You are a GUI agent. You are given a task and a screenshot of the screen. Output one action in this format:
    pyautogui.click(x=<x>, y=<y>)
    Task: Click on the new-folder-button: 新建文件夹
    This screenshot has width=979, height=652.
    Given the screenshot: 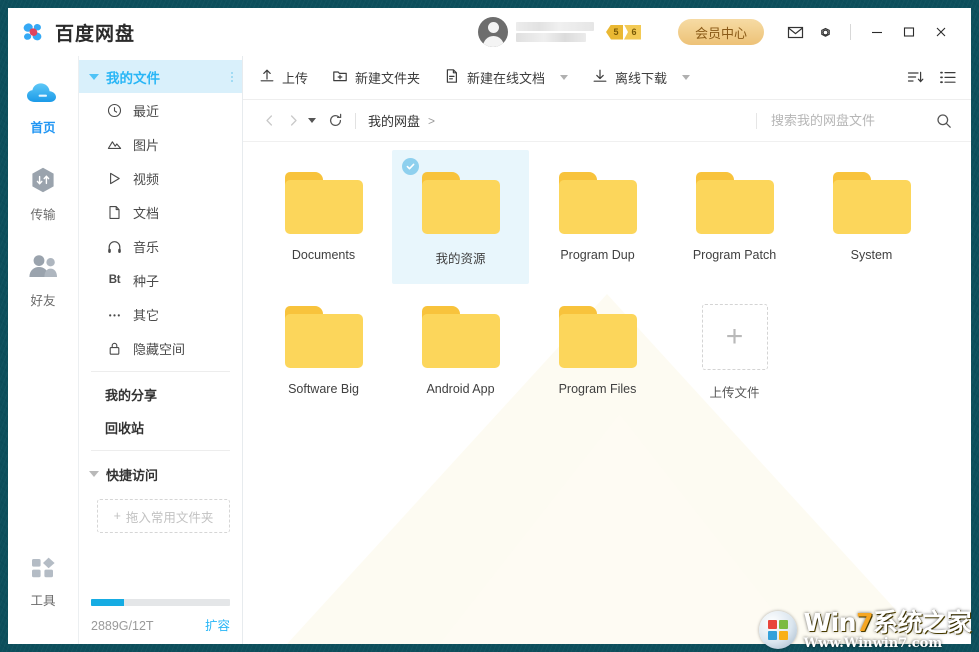 What is the action you would take?
    pyautogui.click(x=376, y=78)
    